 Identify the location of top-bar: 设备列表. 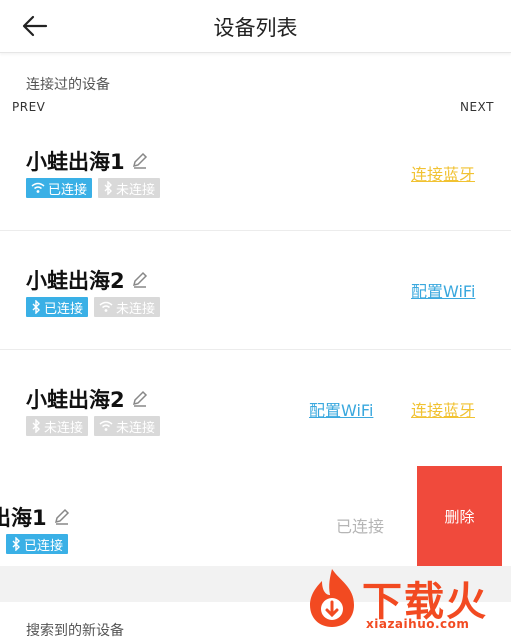
(255, 26).